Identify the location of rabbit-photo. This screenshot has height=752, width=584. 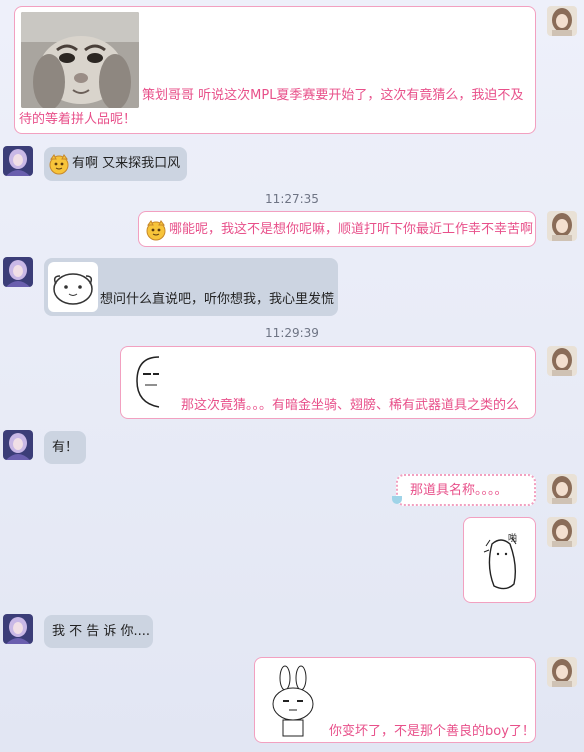
(80, 60).